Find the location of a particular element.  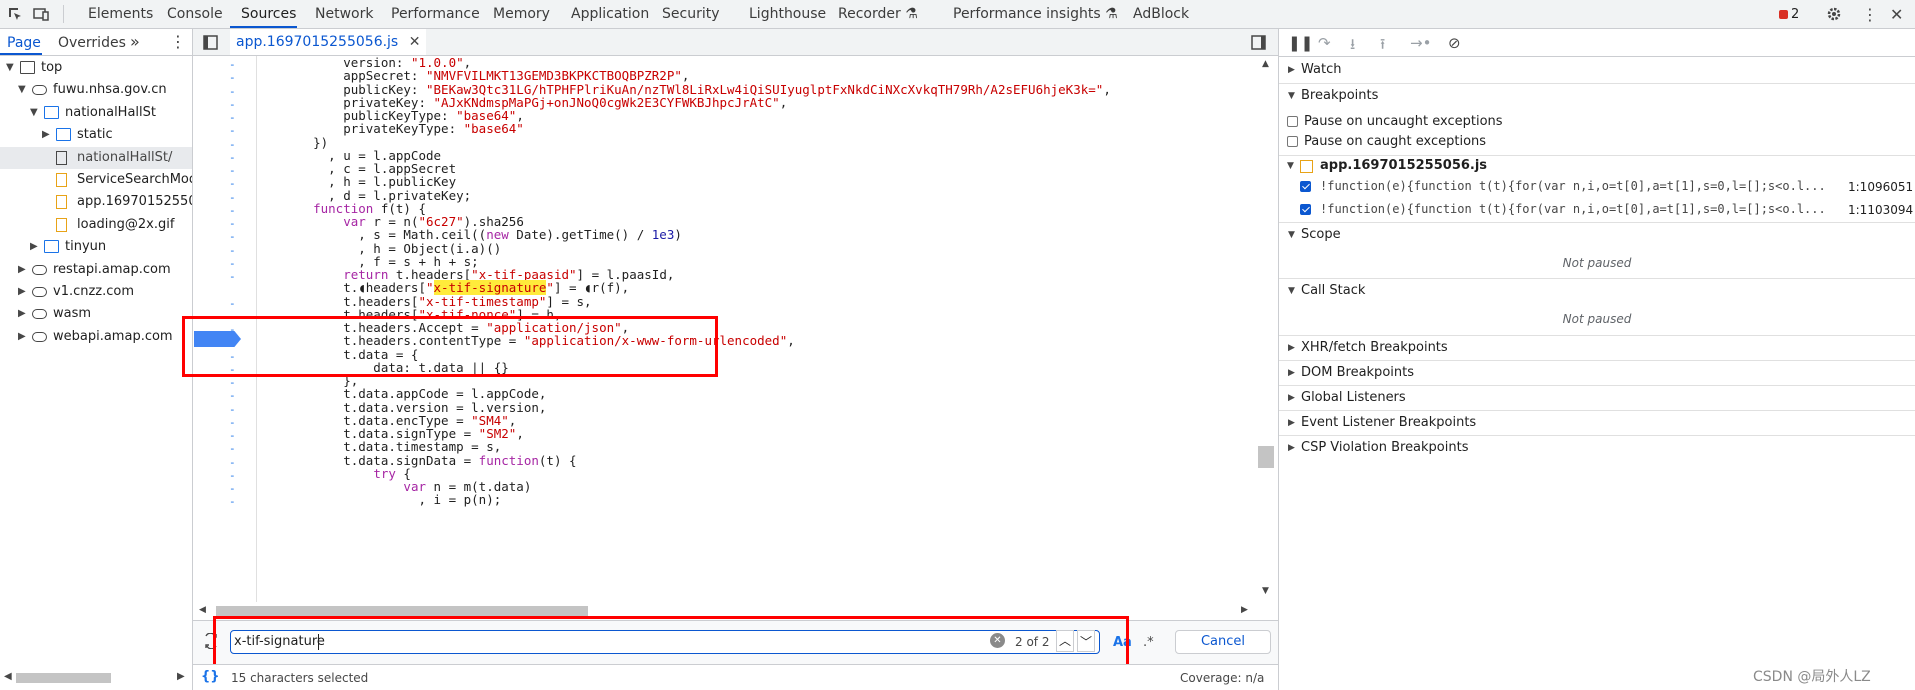

section-label: DOM Breakpoints is located at coordinates (1357, 372).